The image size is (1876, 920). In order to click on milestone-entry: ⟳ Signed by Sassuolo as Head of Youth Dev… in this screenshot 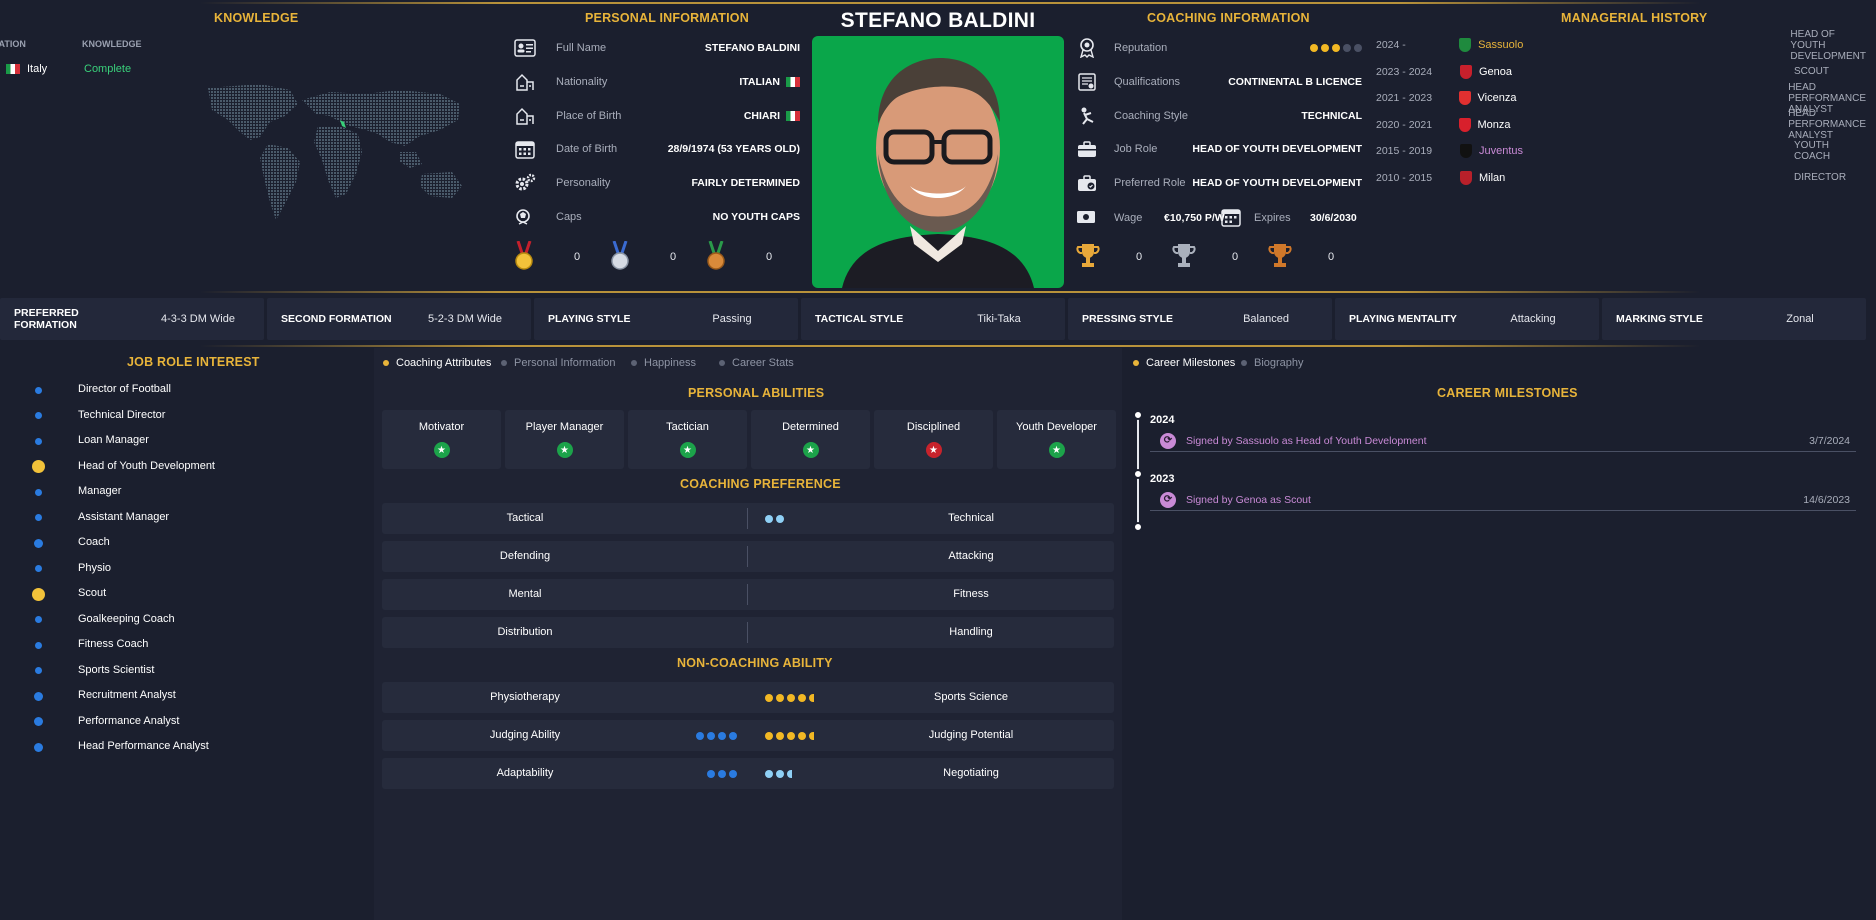, I will do `click(1503, 441)`.